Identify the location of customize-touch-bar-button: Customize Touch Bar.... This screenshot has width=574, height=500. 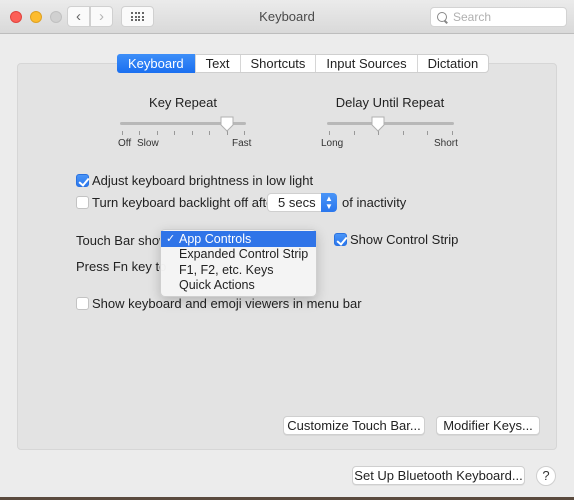
(354, 425).